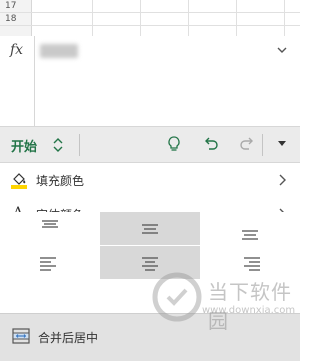 Image resolution: width=320 pixels, height=361 pixels. Describe the element at coordinates (16, 19) in the screenshot. I see `row-header: 18` at that location.